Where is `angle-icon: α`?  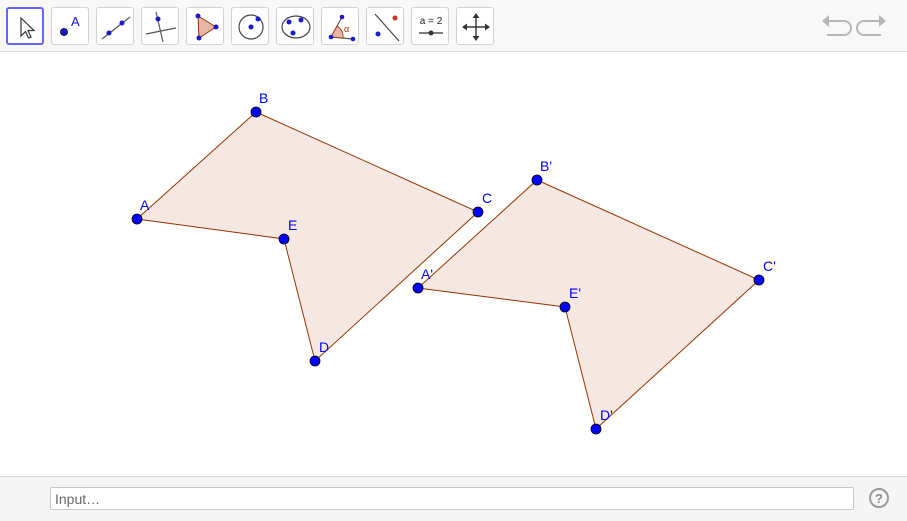 angle-icon: α is located at coordinates (342, 28).